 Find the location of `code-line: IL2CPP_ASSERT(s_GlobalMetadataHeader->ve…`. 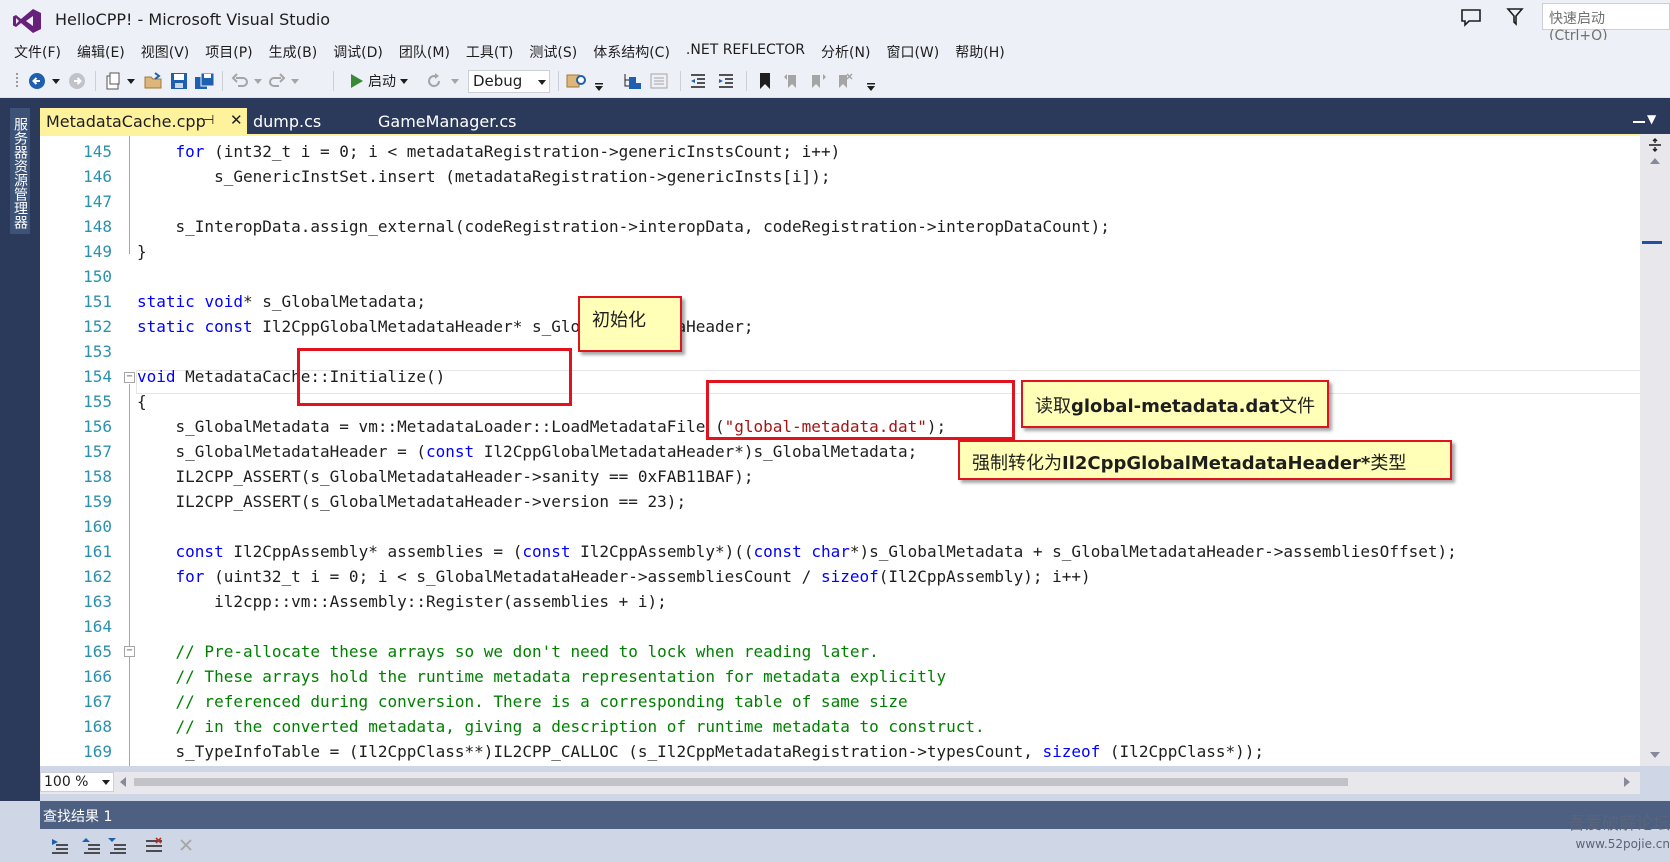

code-line: IL2CPP_ASSERT(s_GlobalMetadataHeader->ve… is located at coordinates (412, 501).